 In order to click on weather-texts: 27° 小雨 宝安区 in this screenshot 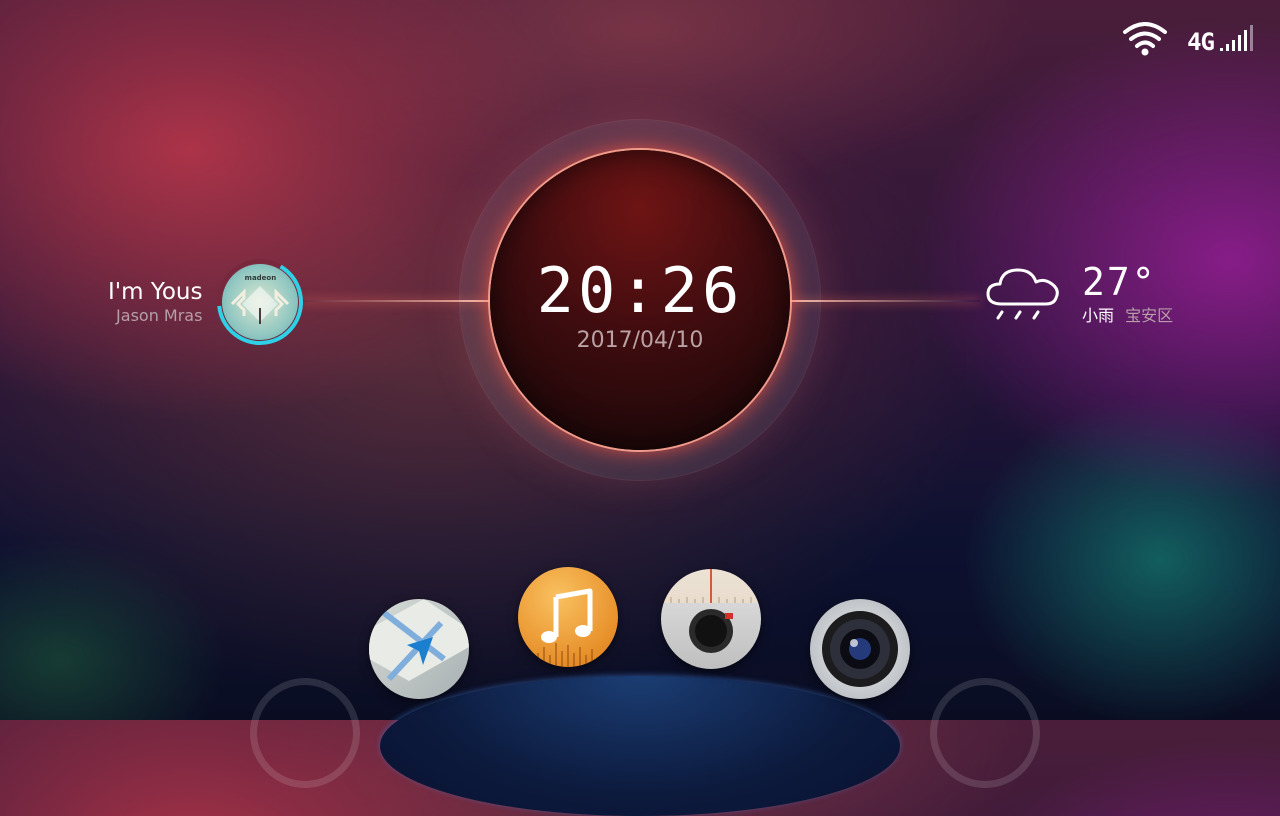, I will do `click(1127, 294)`.